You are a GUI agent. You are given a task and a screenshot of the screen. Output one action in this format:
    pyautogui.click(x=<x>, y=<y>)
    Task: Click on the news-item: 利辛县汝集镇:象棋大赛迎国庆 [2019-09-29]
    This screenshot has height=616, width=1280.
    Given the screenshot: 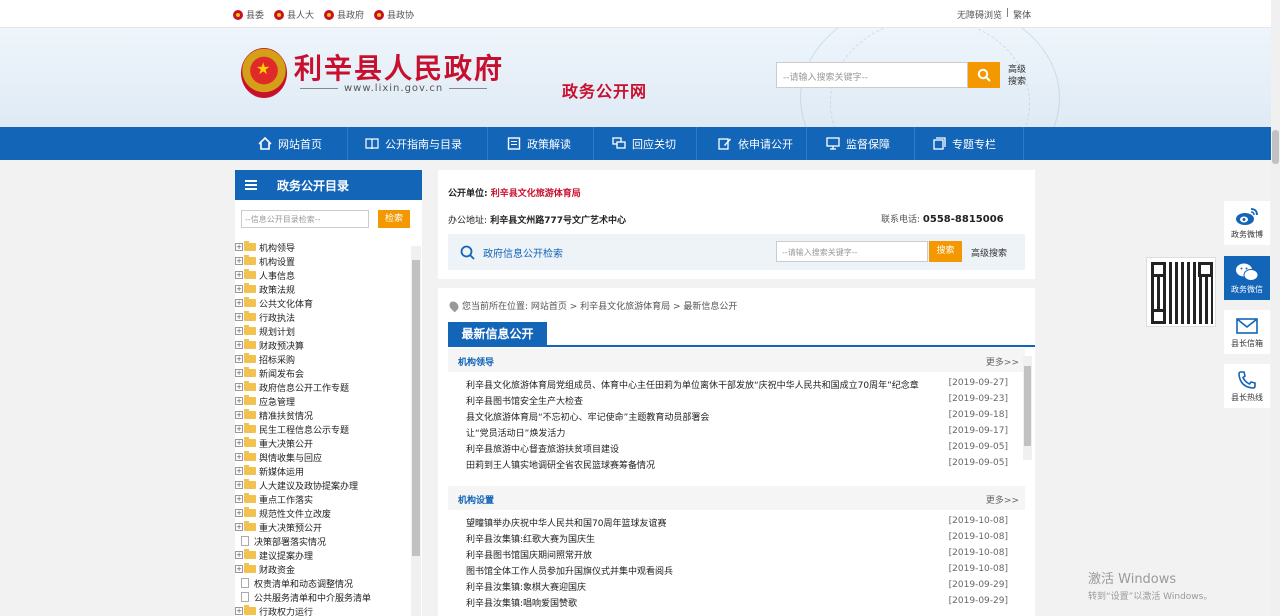 What is the action you would take?
    pyautogui.click(x=737, y=586)
    